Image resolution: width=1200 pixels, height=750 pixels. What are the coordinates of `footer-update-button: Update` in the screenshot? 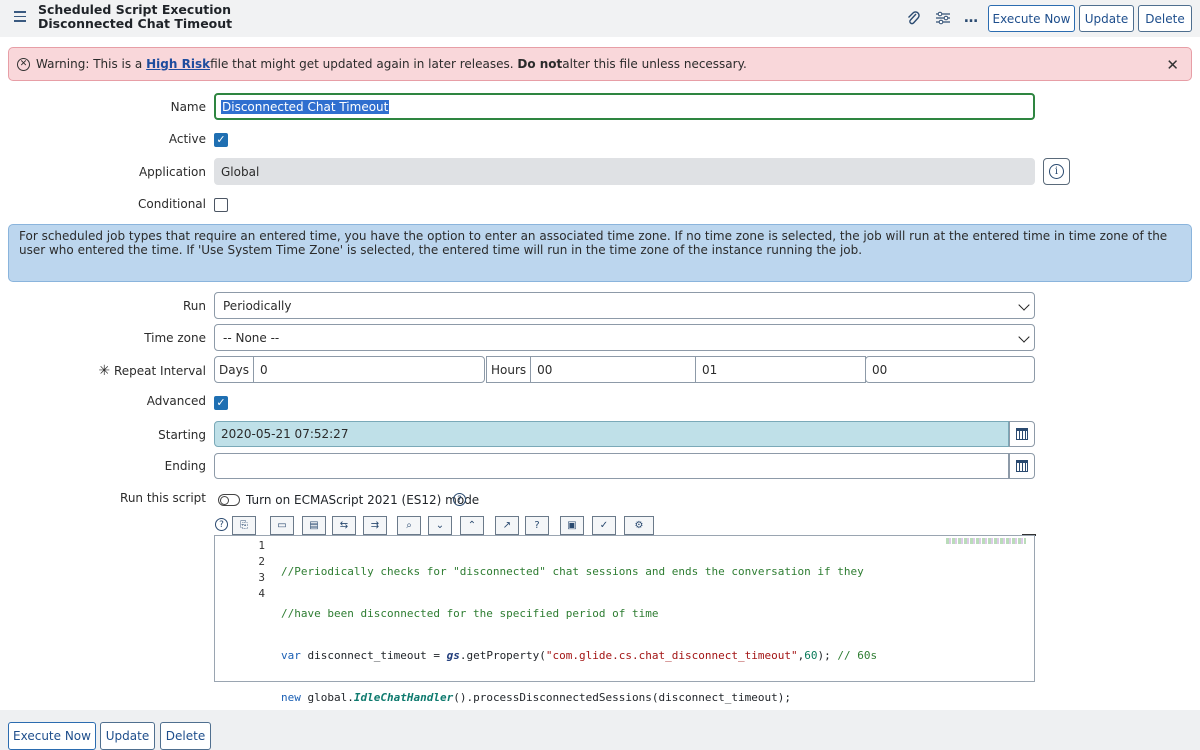 It's located at (127, 736).